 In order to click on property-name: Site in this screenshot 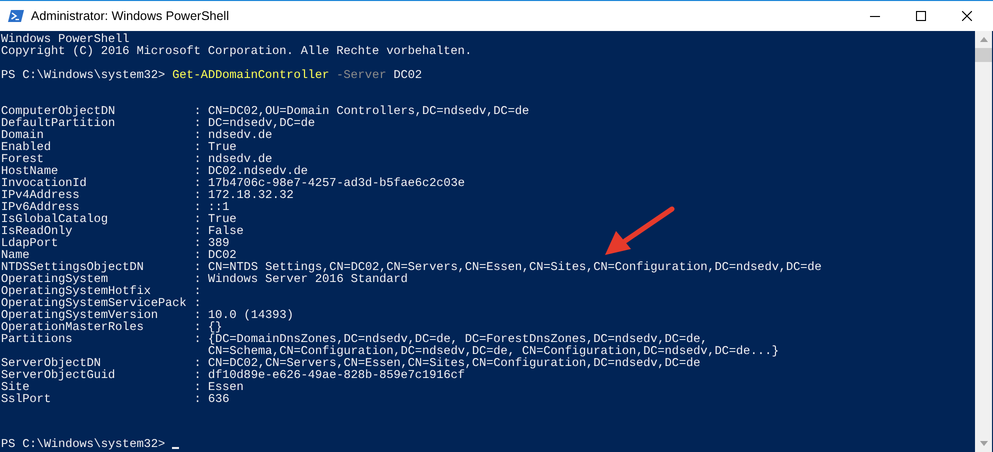, I will do `click(15, 387)`.